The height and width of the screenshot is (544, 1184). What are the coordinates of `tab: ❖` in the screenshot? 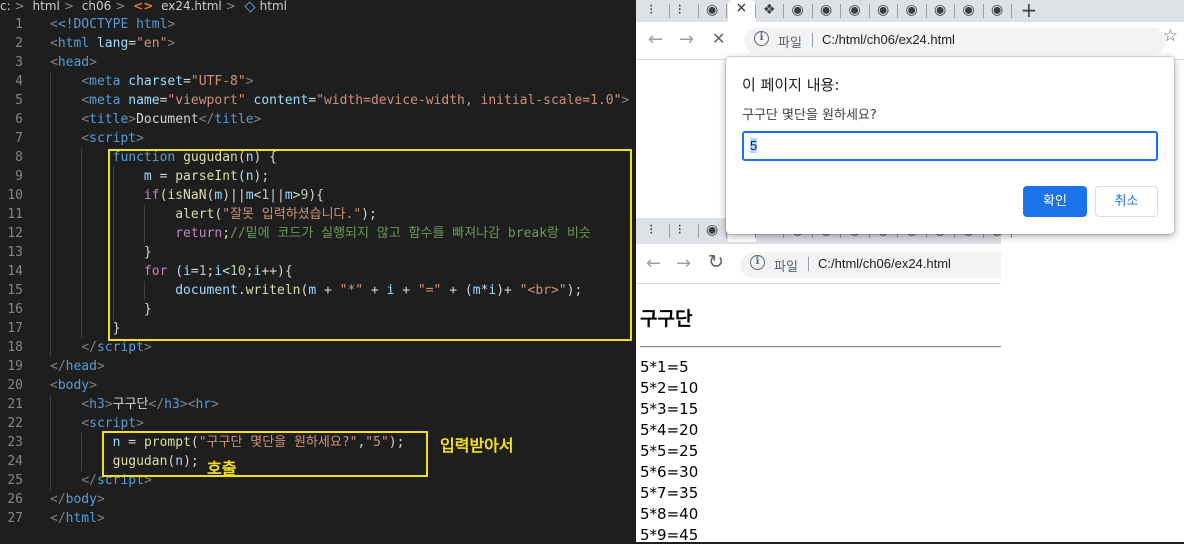 It's located at (770, 11).